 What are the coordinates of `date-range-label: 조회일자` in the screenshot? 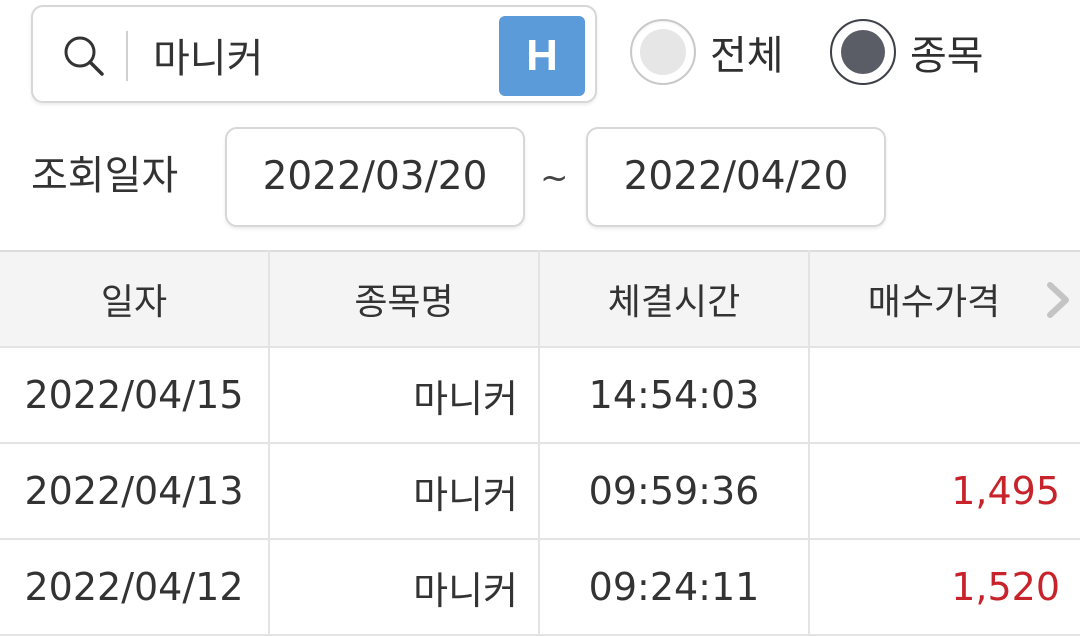 It's located at (105, 176).